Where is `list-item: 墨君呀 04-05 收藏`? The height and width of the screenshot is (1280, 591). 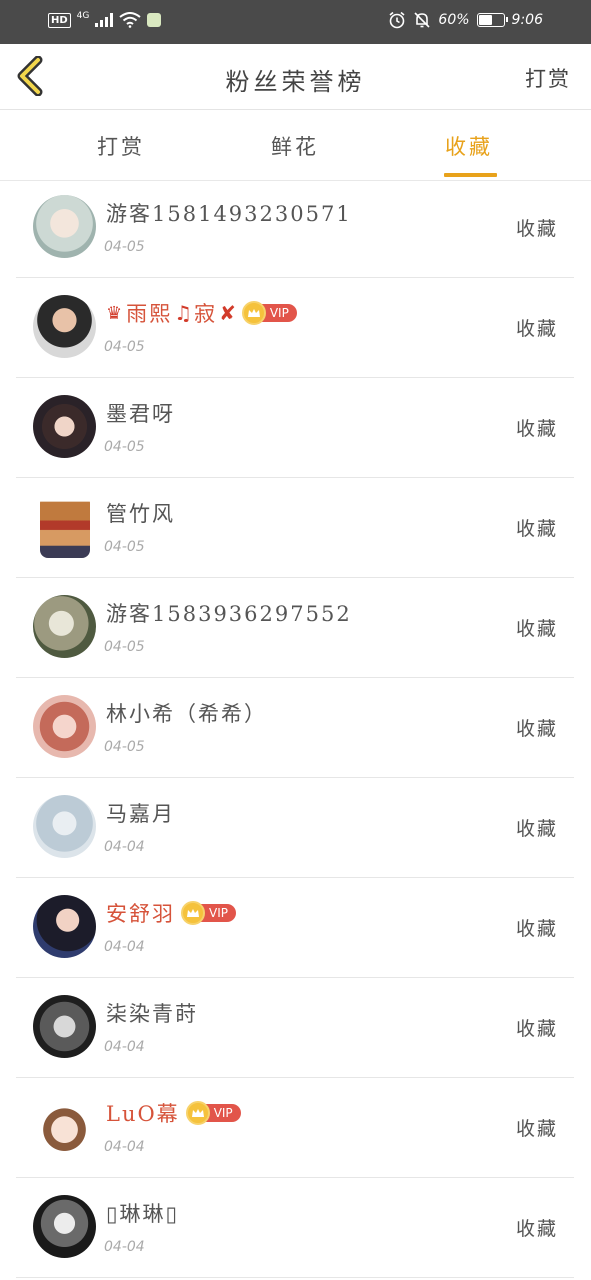
list-item: 墨君呀 04-05 收藏 is located at coordinates (295, 428).